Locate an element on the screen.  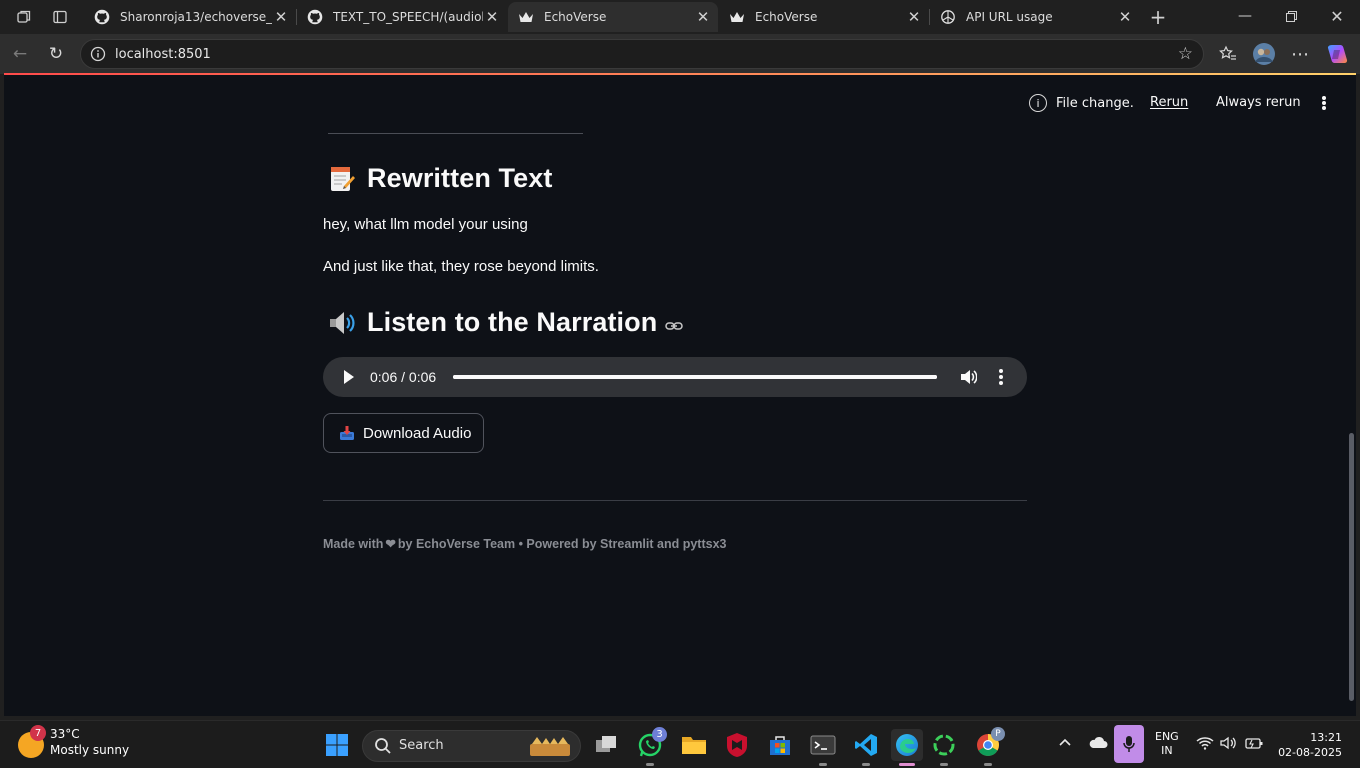
audio-progress-track is located at coordinates (695, 377).